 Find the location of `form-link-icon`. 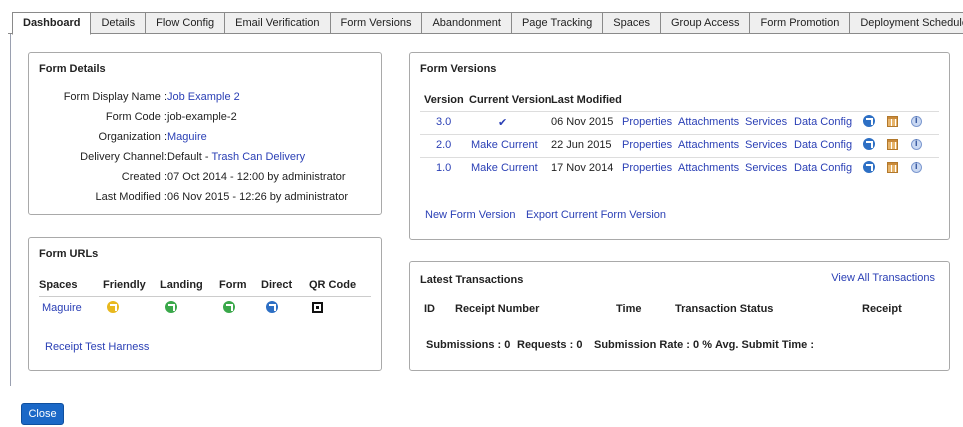

form-link-icon is located at coordinates (229, 307).